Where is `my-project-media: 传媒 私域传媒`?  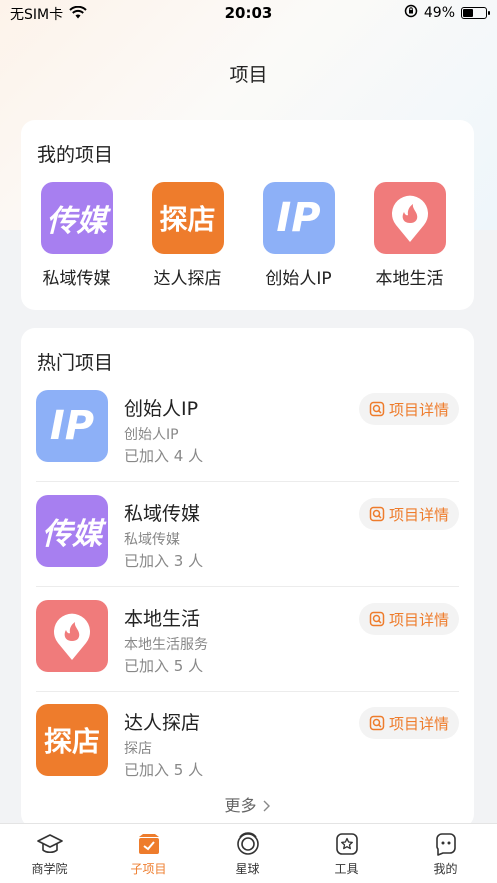
my-project-media: 传媒 私域传媒 is located at coordinates (76, 235).